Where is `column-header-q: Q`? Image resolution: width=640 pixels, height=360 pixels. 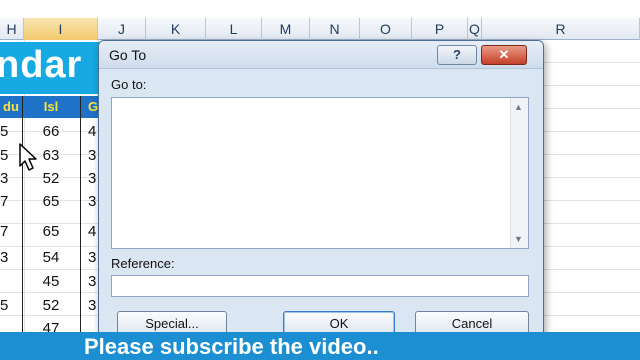
column-header-q: Q is located at coordinates (475, 29).